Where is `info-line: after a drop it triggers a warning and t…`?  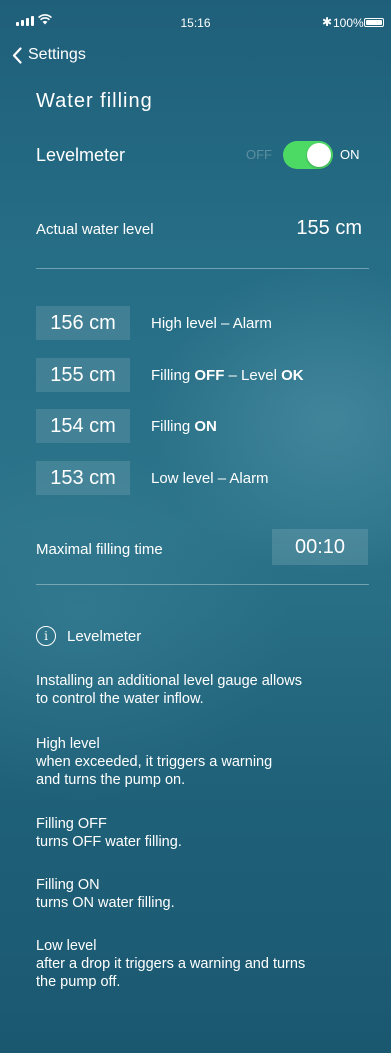 info-line: after a drop it triggers a warning and t… is located at coordinates (171, 964).